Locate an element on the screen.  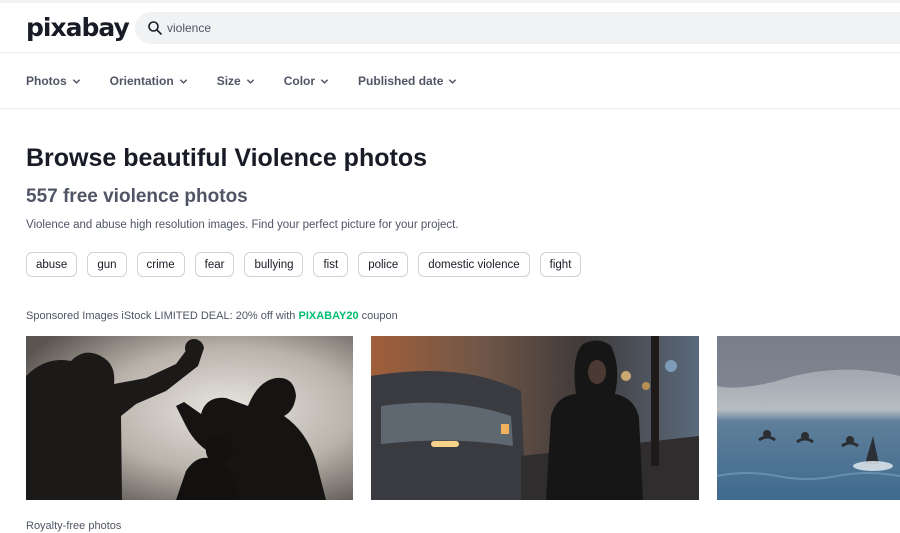
photo-swimmers-shark-fin is located at coordinates (808, 418).